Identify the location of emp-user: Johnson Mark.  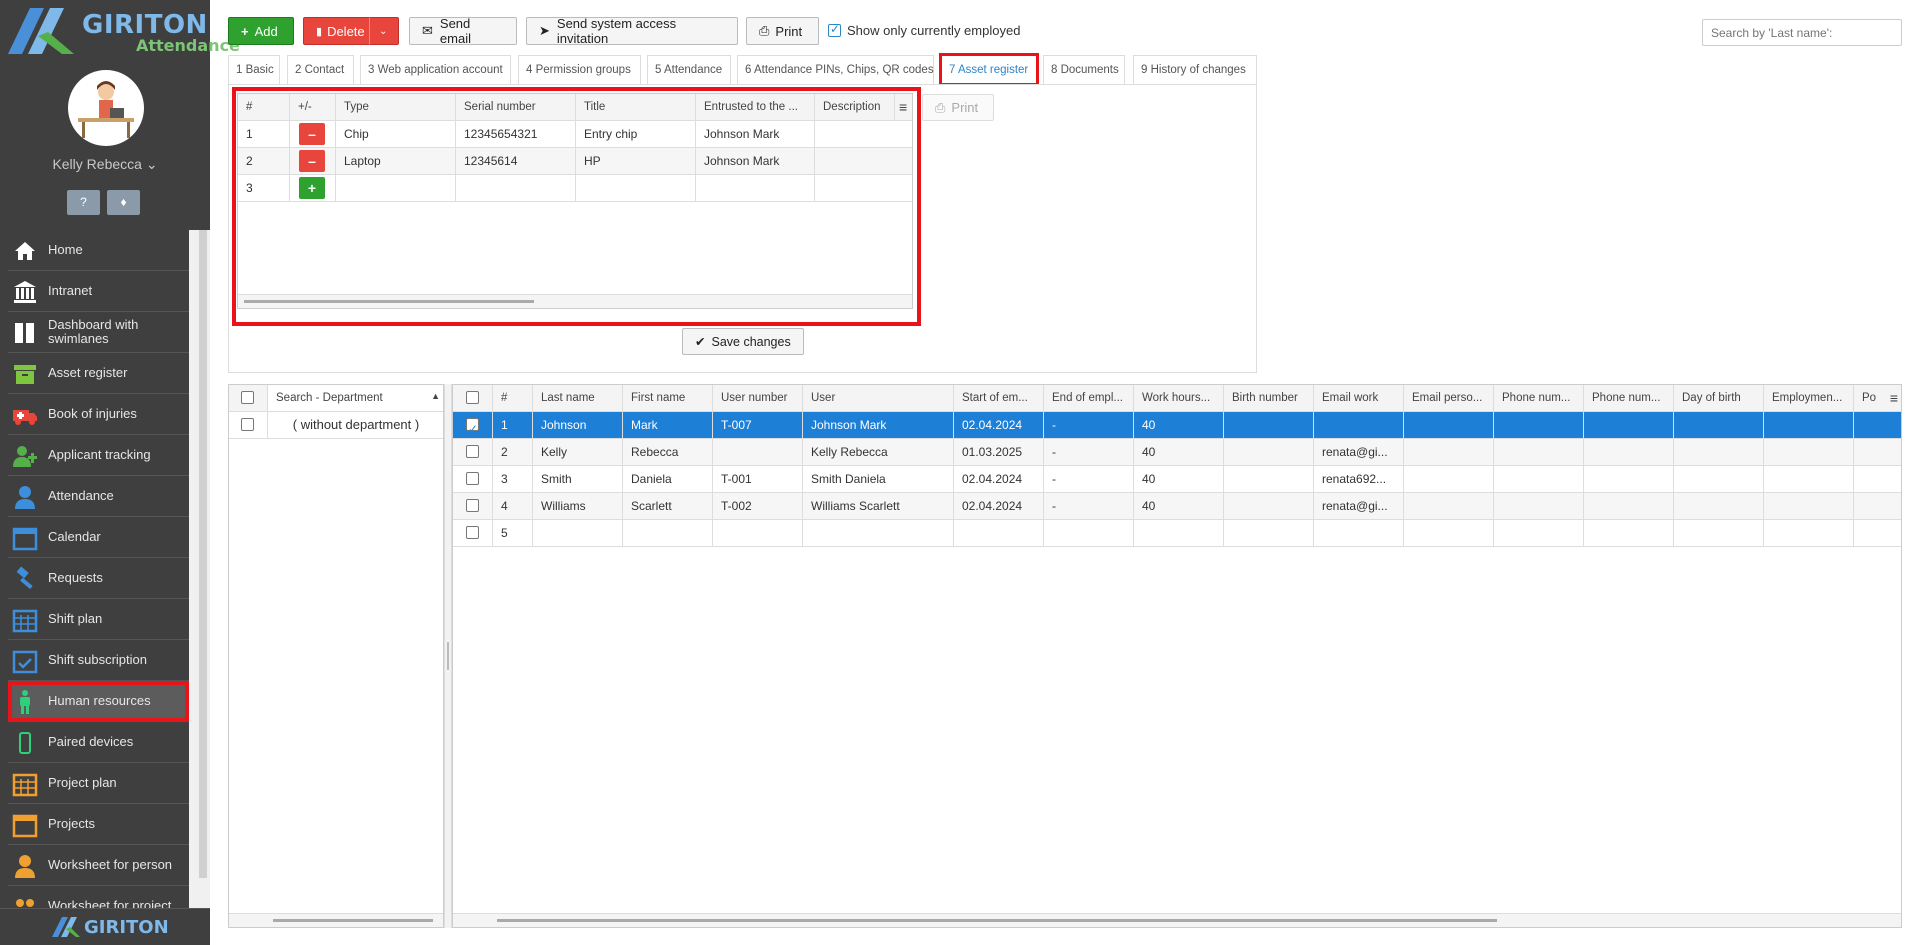
(878, 425).